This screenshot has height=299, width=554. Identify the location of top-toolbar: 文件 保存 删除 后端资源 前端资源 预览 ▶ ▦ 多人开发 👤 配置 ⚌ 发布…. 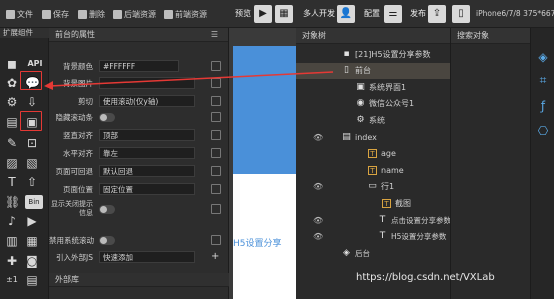
(277, 14).